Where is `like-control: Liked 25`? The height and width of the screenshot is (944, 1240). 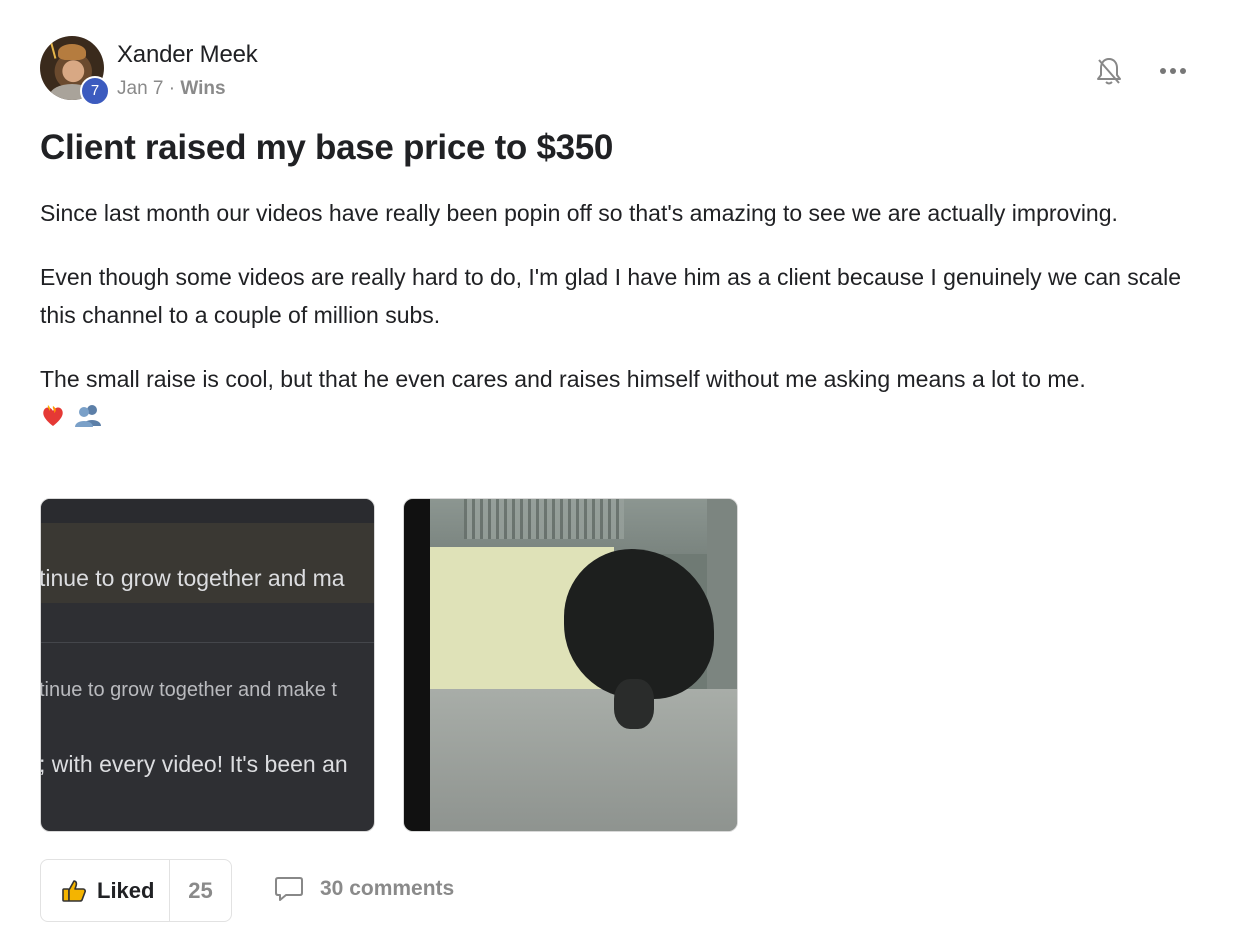
like-control: Liked 25 is located at coordinates (136, 890).